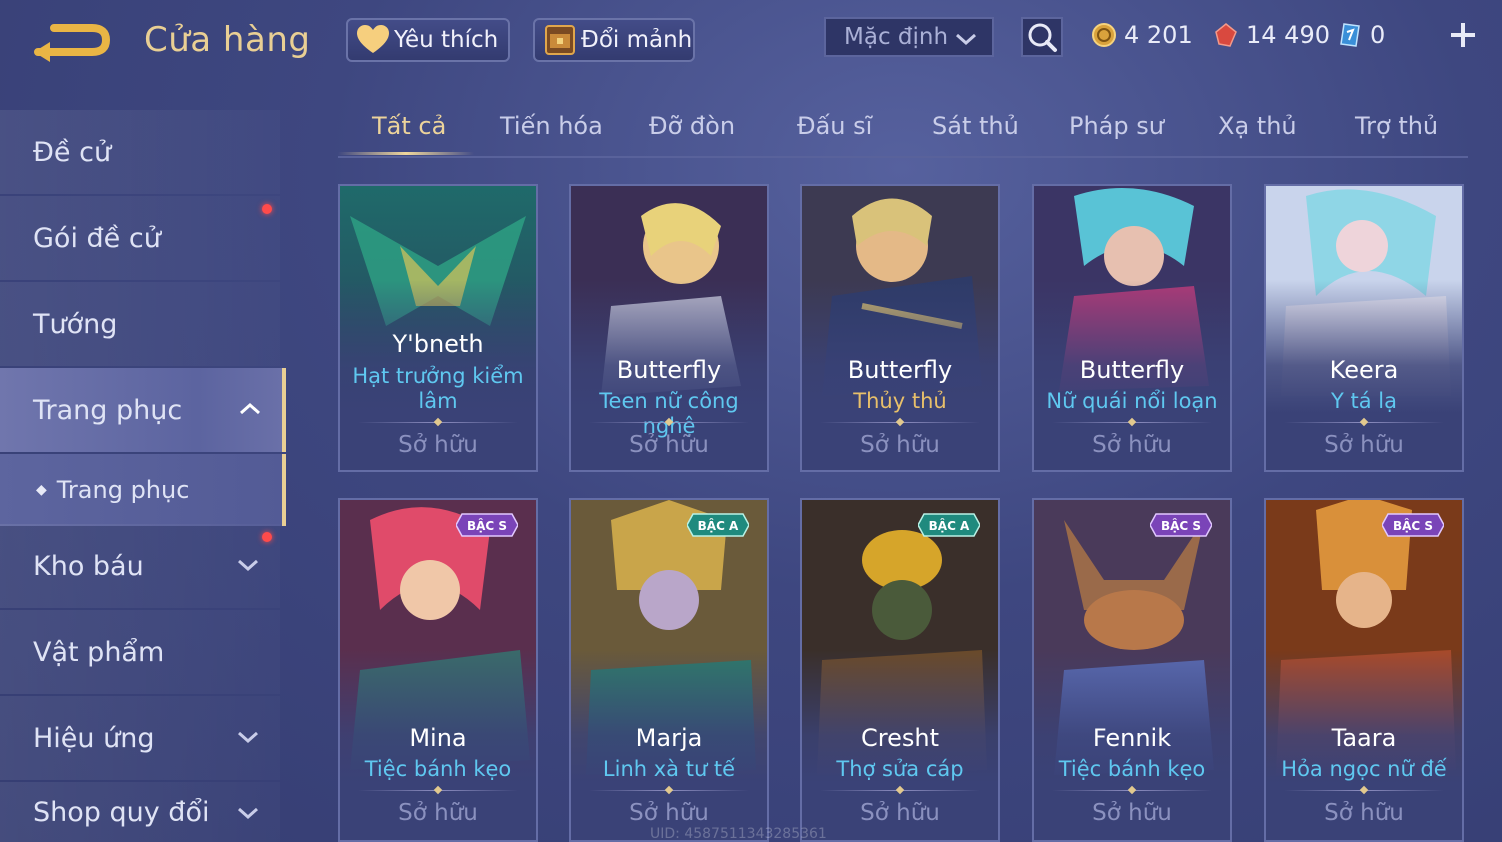 The image size is (1502, 842). I want to click on heart-icon, so click(373, 40).